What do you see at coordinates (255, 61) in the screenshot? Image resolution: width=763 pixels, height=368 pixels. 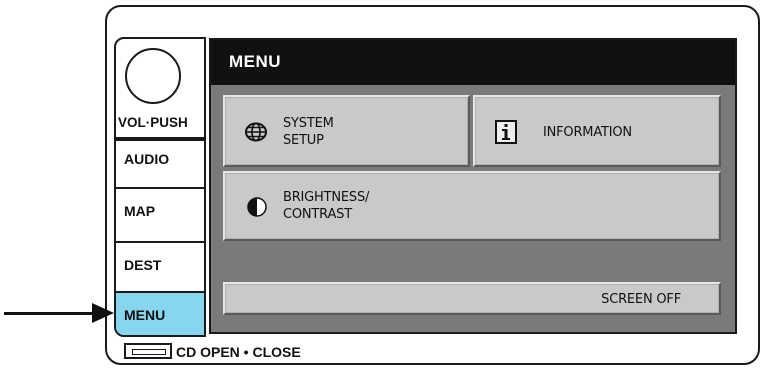 I see `screen-title: MENU` at bounding box center [255, 61].